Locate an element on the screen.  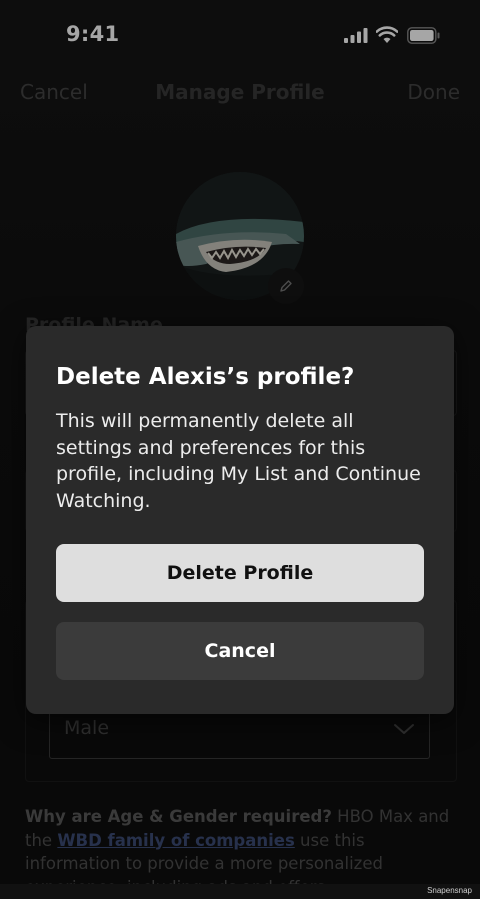
bottom-strip is located at coordinates (240, 891).